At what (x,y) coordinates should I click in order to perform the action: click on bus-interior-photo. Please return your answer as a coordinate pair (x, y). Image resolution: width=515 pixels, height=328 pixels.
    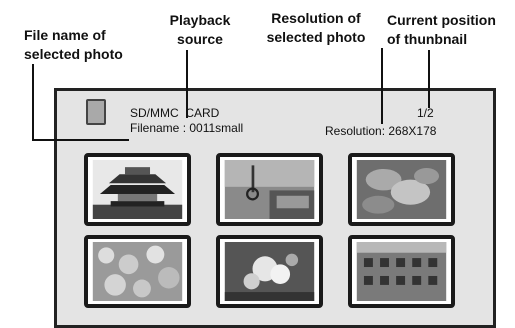
    Looking at the image, I should click on (269, 189).